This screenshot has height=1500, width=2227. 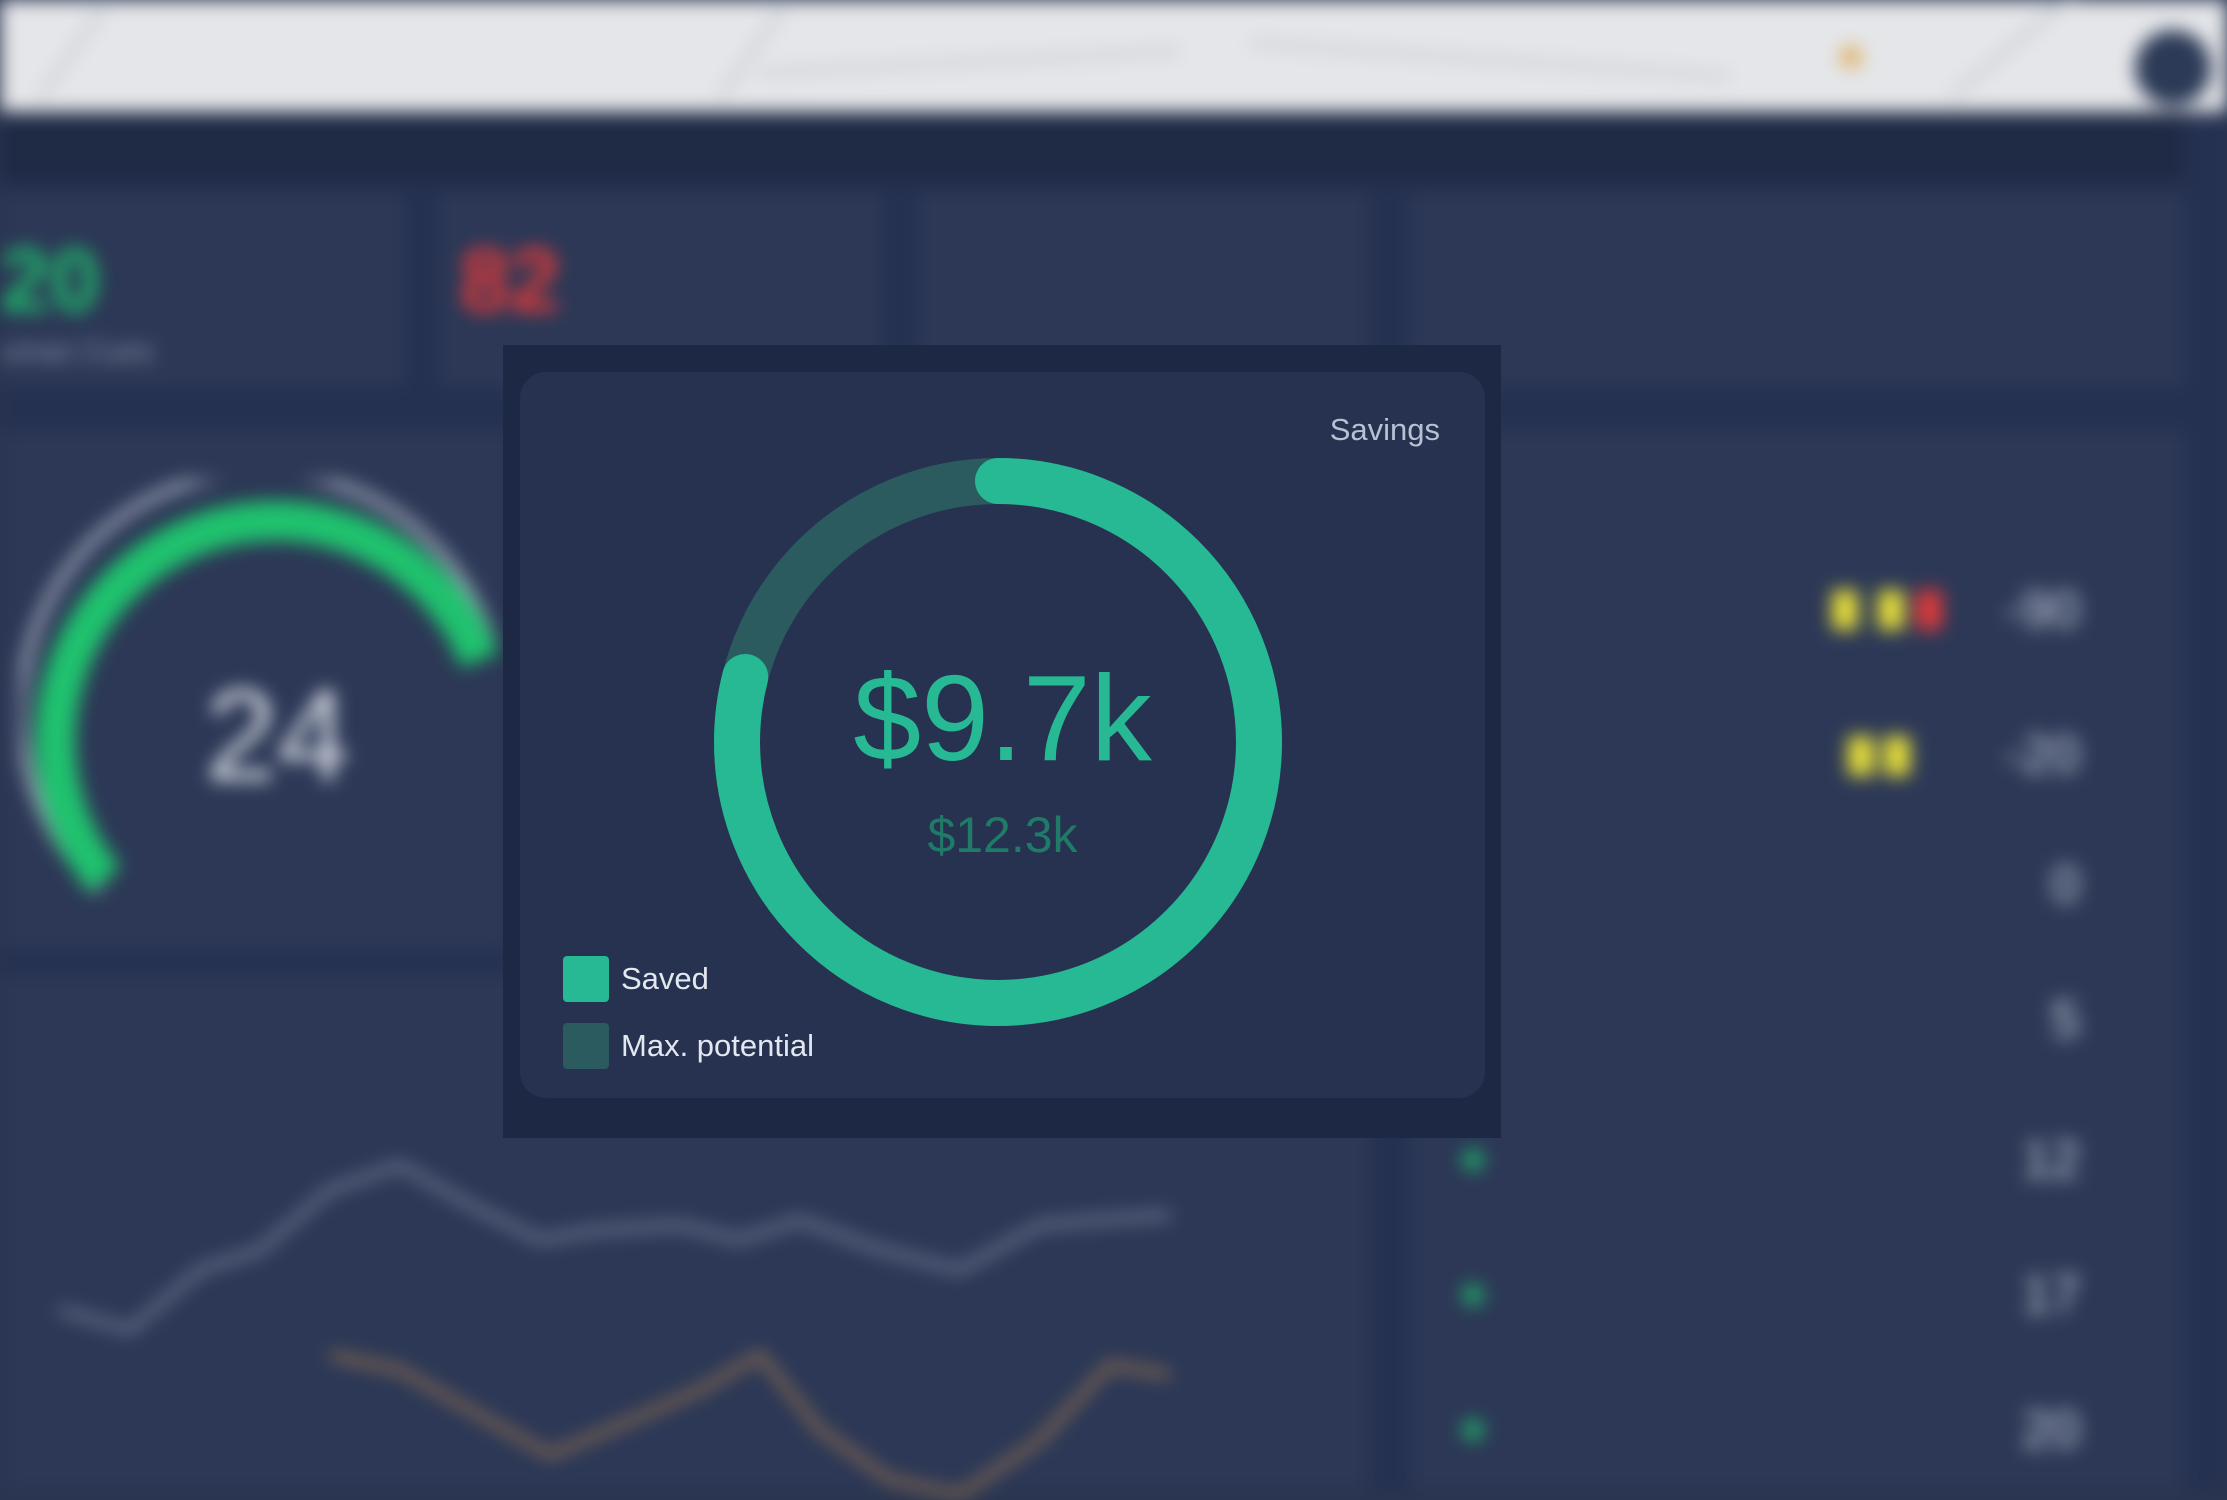 I want to click on legend-item-saved: Saved, so click(x=636, y=979).